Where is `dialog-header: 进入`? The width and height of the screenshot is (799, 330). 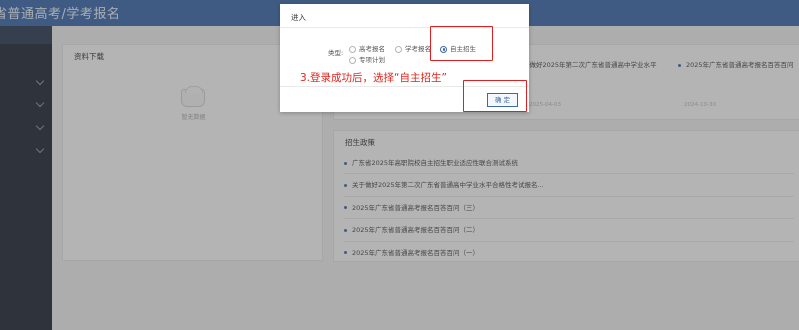
dialog-header: 进入 is located at coordinates (404, 16).